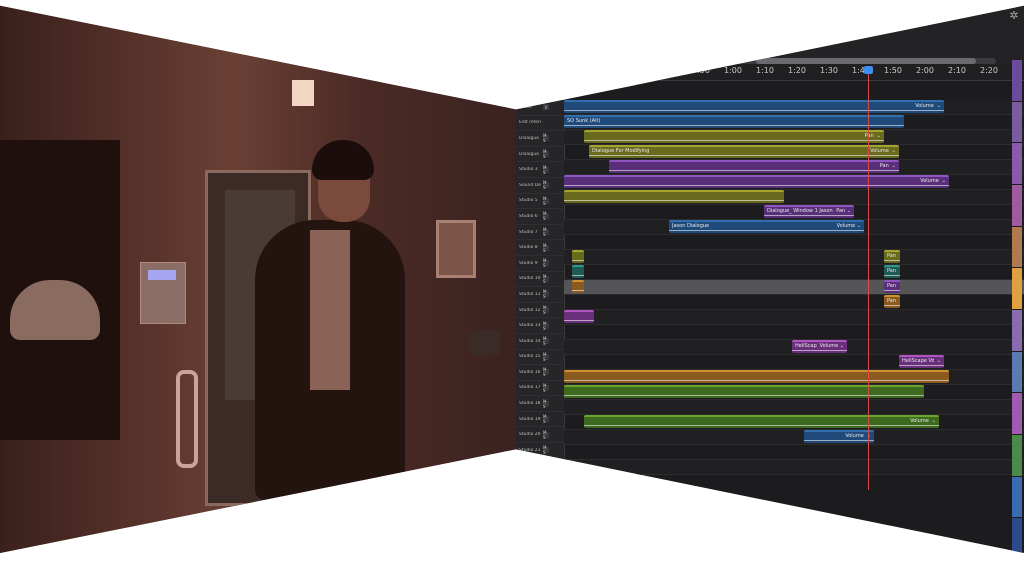 Image resolution: width=1024 pixels, height=576 pixels. Describe the element at coordinates (540, 389) in the screenshot. I see `track-header: Studio 17 M S` at that location.